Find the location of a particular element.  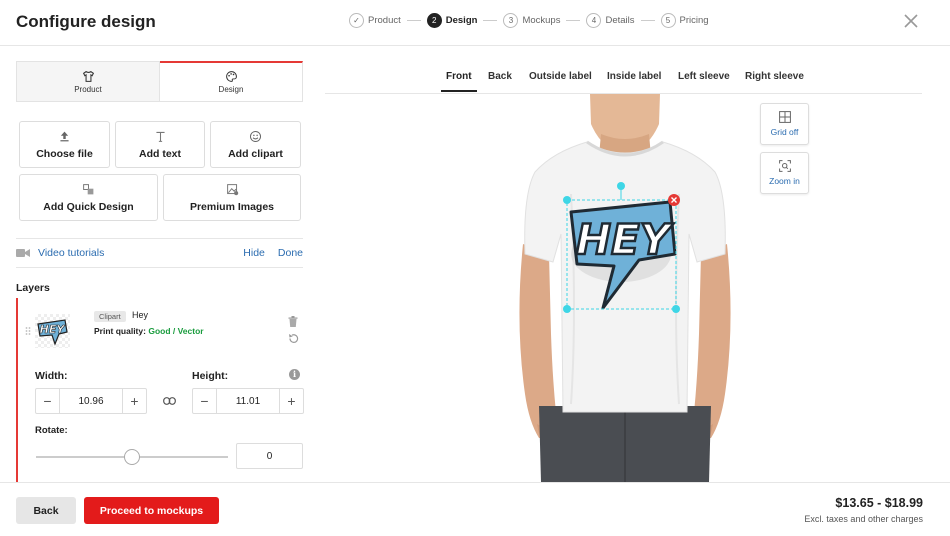

button-label: Add text is located at coordinates (160, 153).